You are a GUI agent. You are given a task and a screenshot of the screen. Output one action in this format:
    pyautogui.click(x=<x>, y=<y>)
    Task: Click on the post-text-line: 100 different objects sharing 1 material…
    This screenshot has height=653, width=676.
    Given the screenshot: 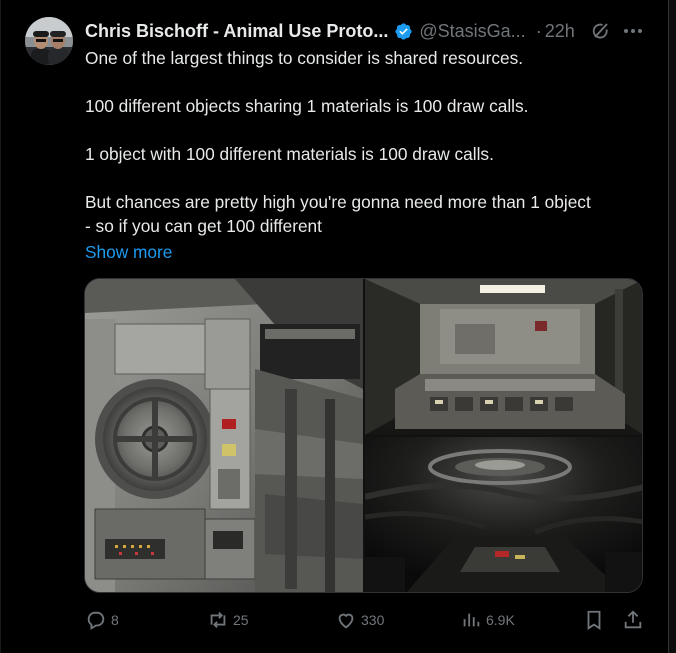 What is the action you would take?
    pyautogui.click(x=307, y=106)
    